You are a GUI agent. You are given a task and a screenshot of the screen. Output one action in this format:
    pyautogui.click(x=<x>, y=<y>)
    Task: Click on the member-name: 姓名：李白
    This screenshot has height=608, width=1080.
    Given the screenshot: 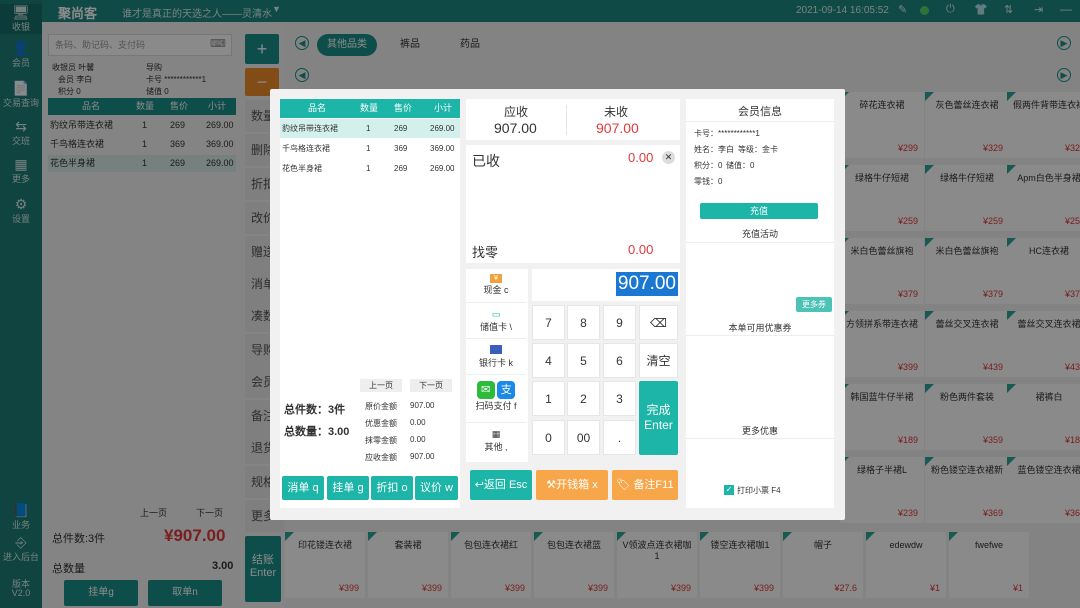 What is the action you would take?
    pyautogui.click(x=714, y=149)
    